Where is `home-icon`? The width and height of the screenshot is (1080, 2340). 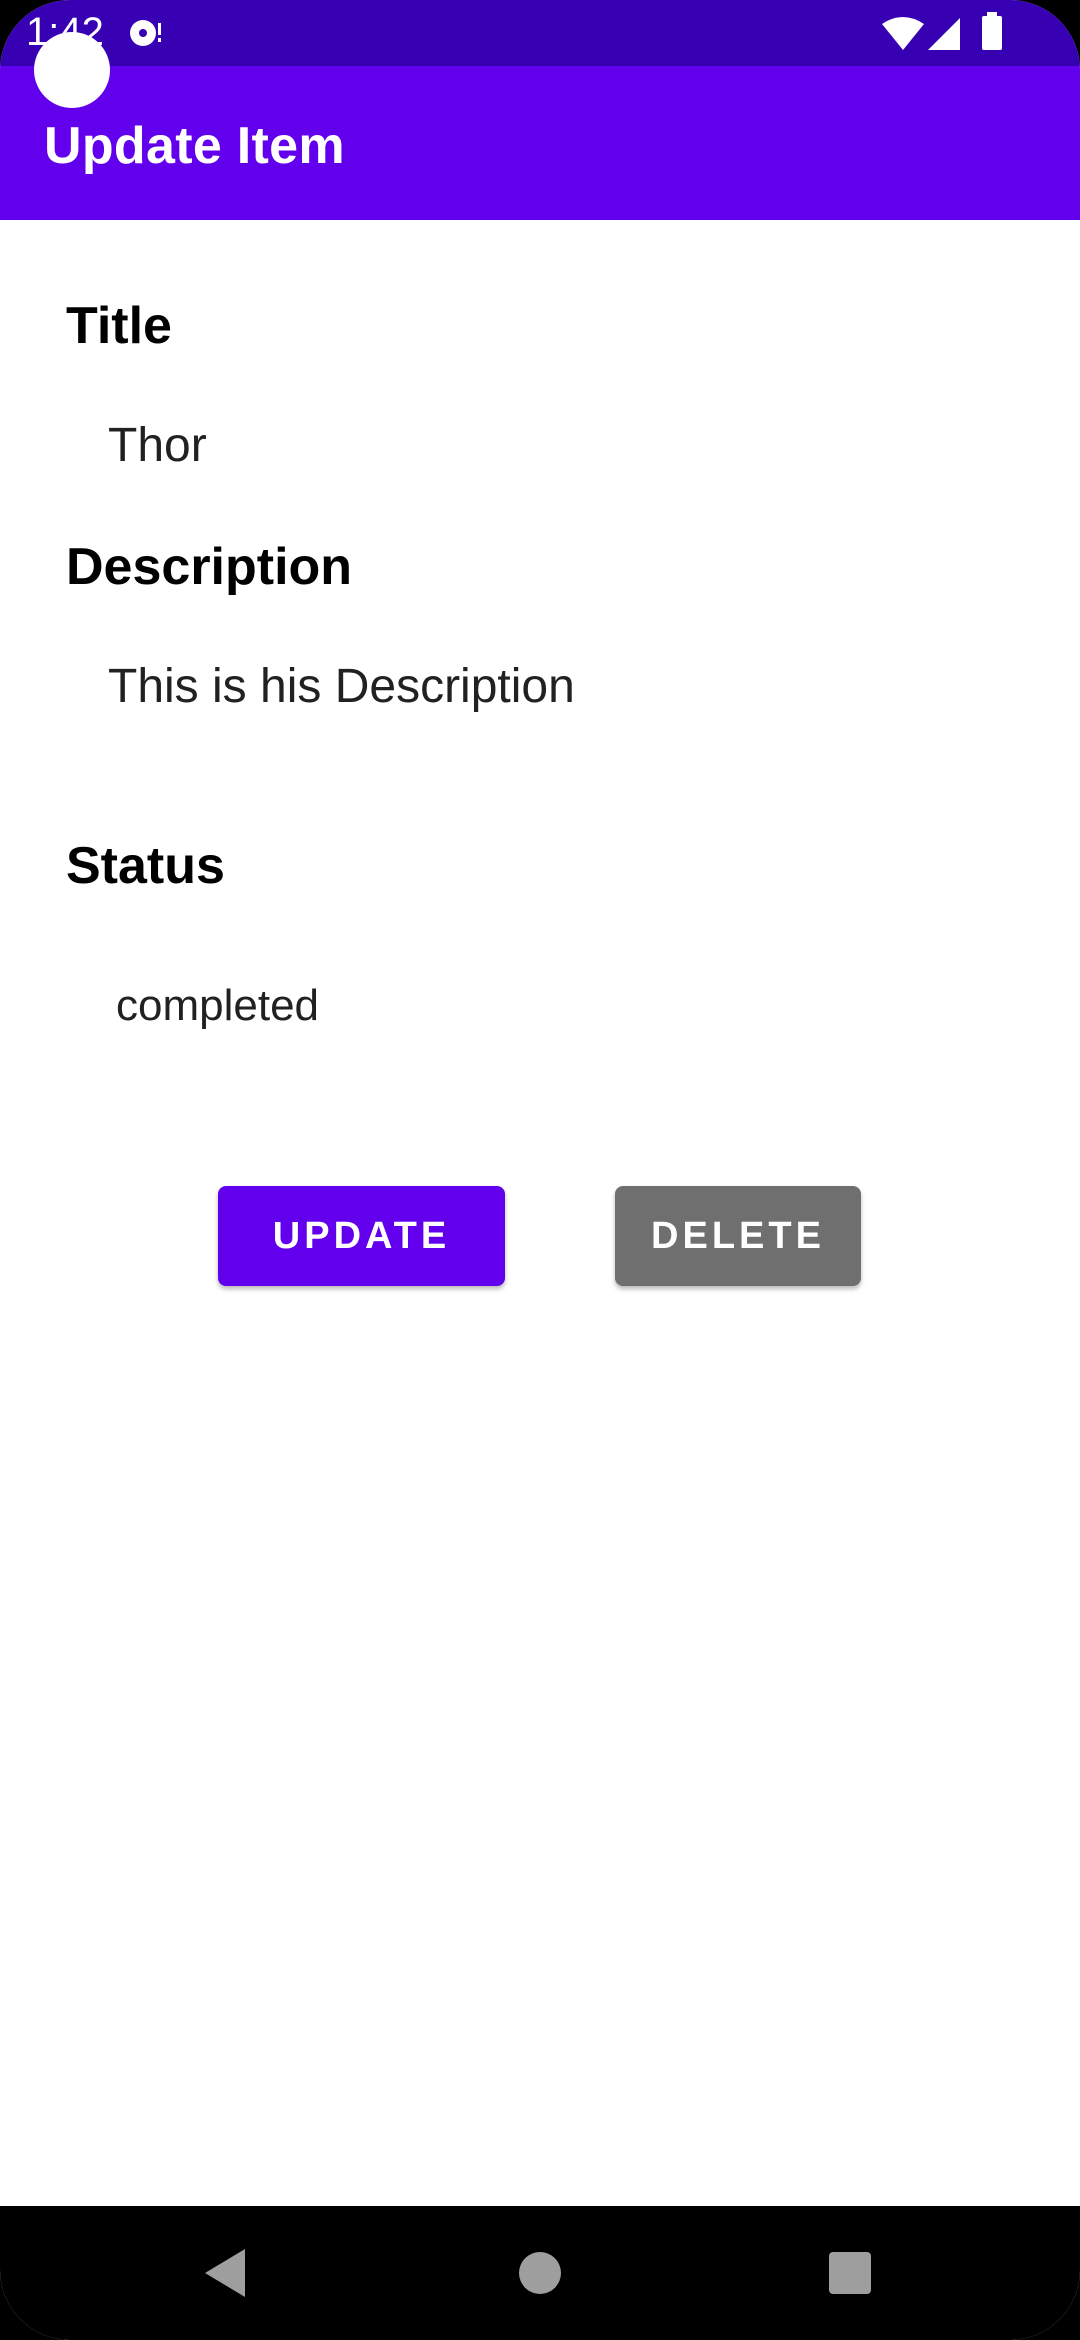
home-icon is located at coordinates (540, 2273).